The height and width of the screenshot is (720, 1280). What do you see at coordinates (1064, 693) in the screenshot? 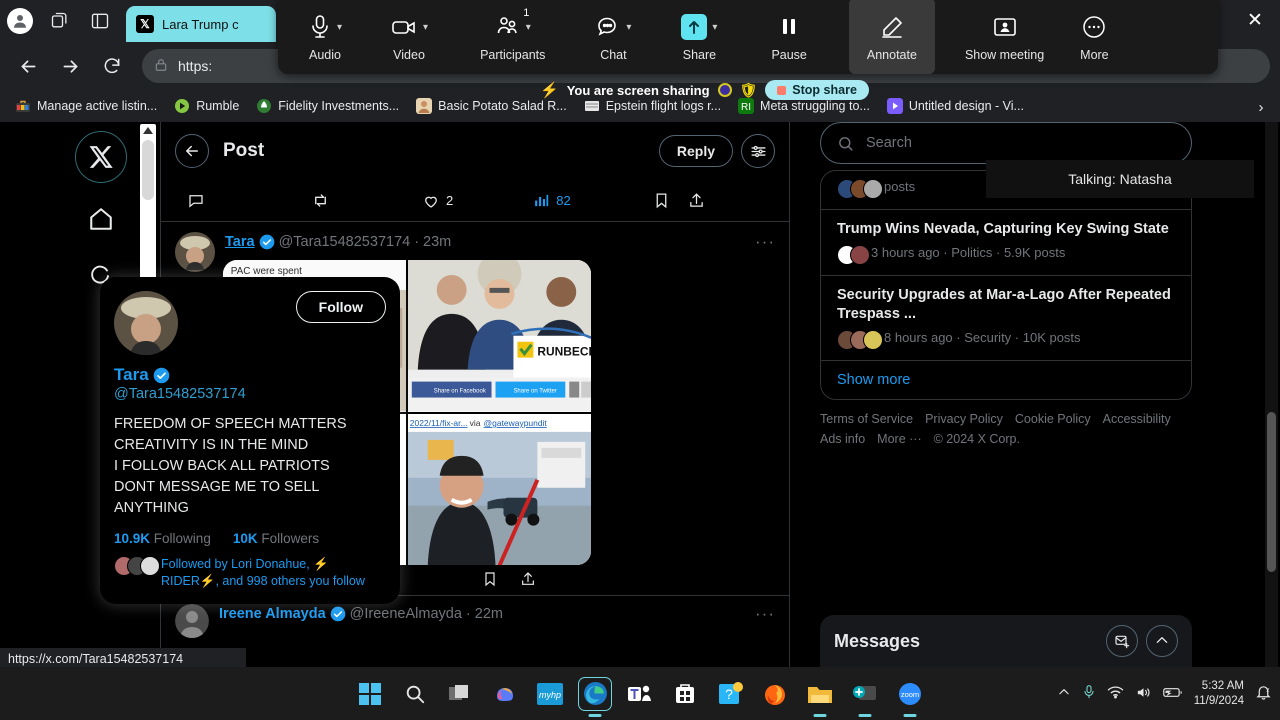
I see `show-hidden-icons-button` at bounding box center [1064, 693].